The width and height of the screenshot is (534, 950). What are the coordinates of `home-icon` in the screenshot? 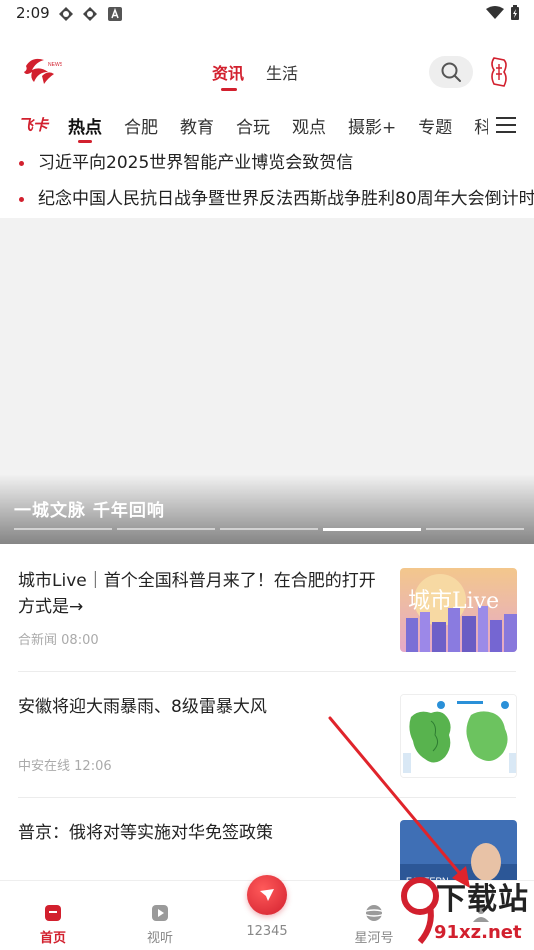 It's located at (53, 913).